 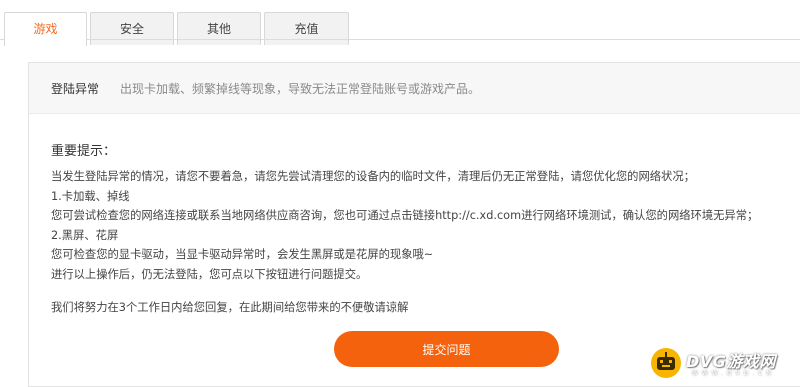 What do you see at coordinates (85, 235) in the screenshot?
I see `tip-line: 2.黑屏、花屏` at bounding box center [85, 235].